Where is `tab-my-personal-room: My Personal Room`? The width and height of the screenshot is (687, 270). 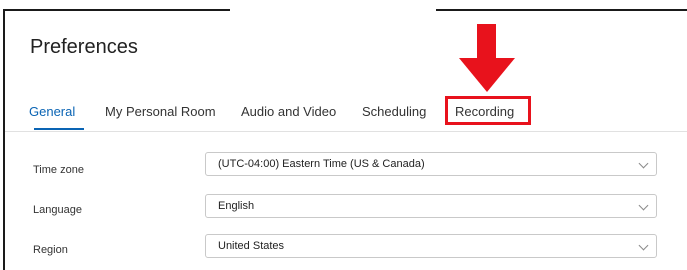
tab-my-personal-room: My Personal Room is located at coordinates (160, 111).